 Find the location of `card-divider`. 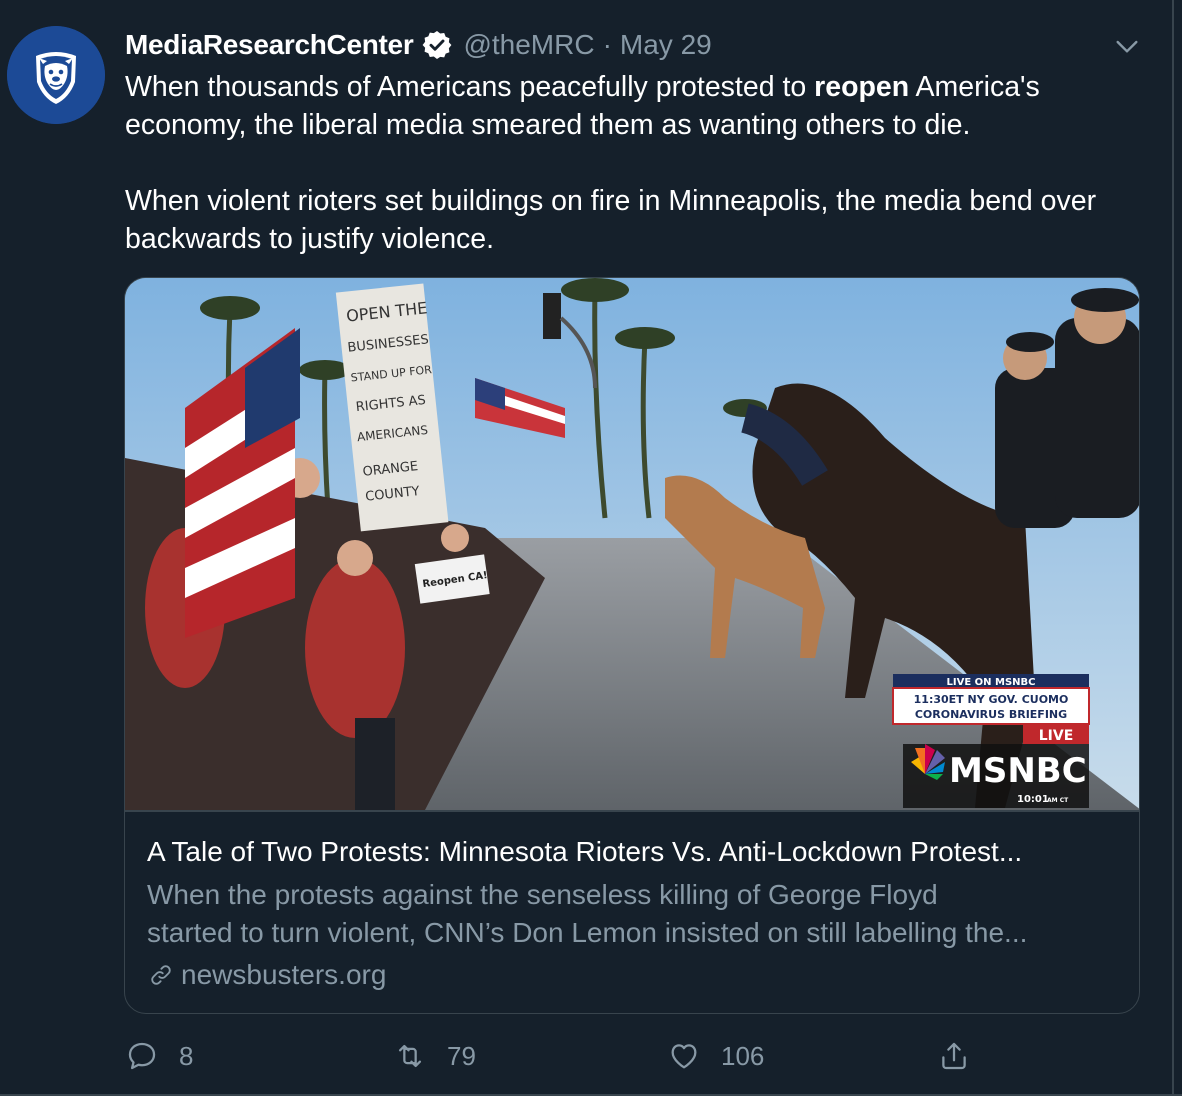

card-divider is located at coordinates (632, 811).